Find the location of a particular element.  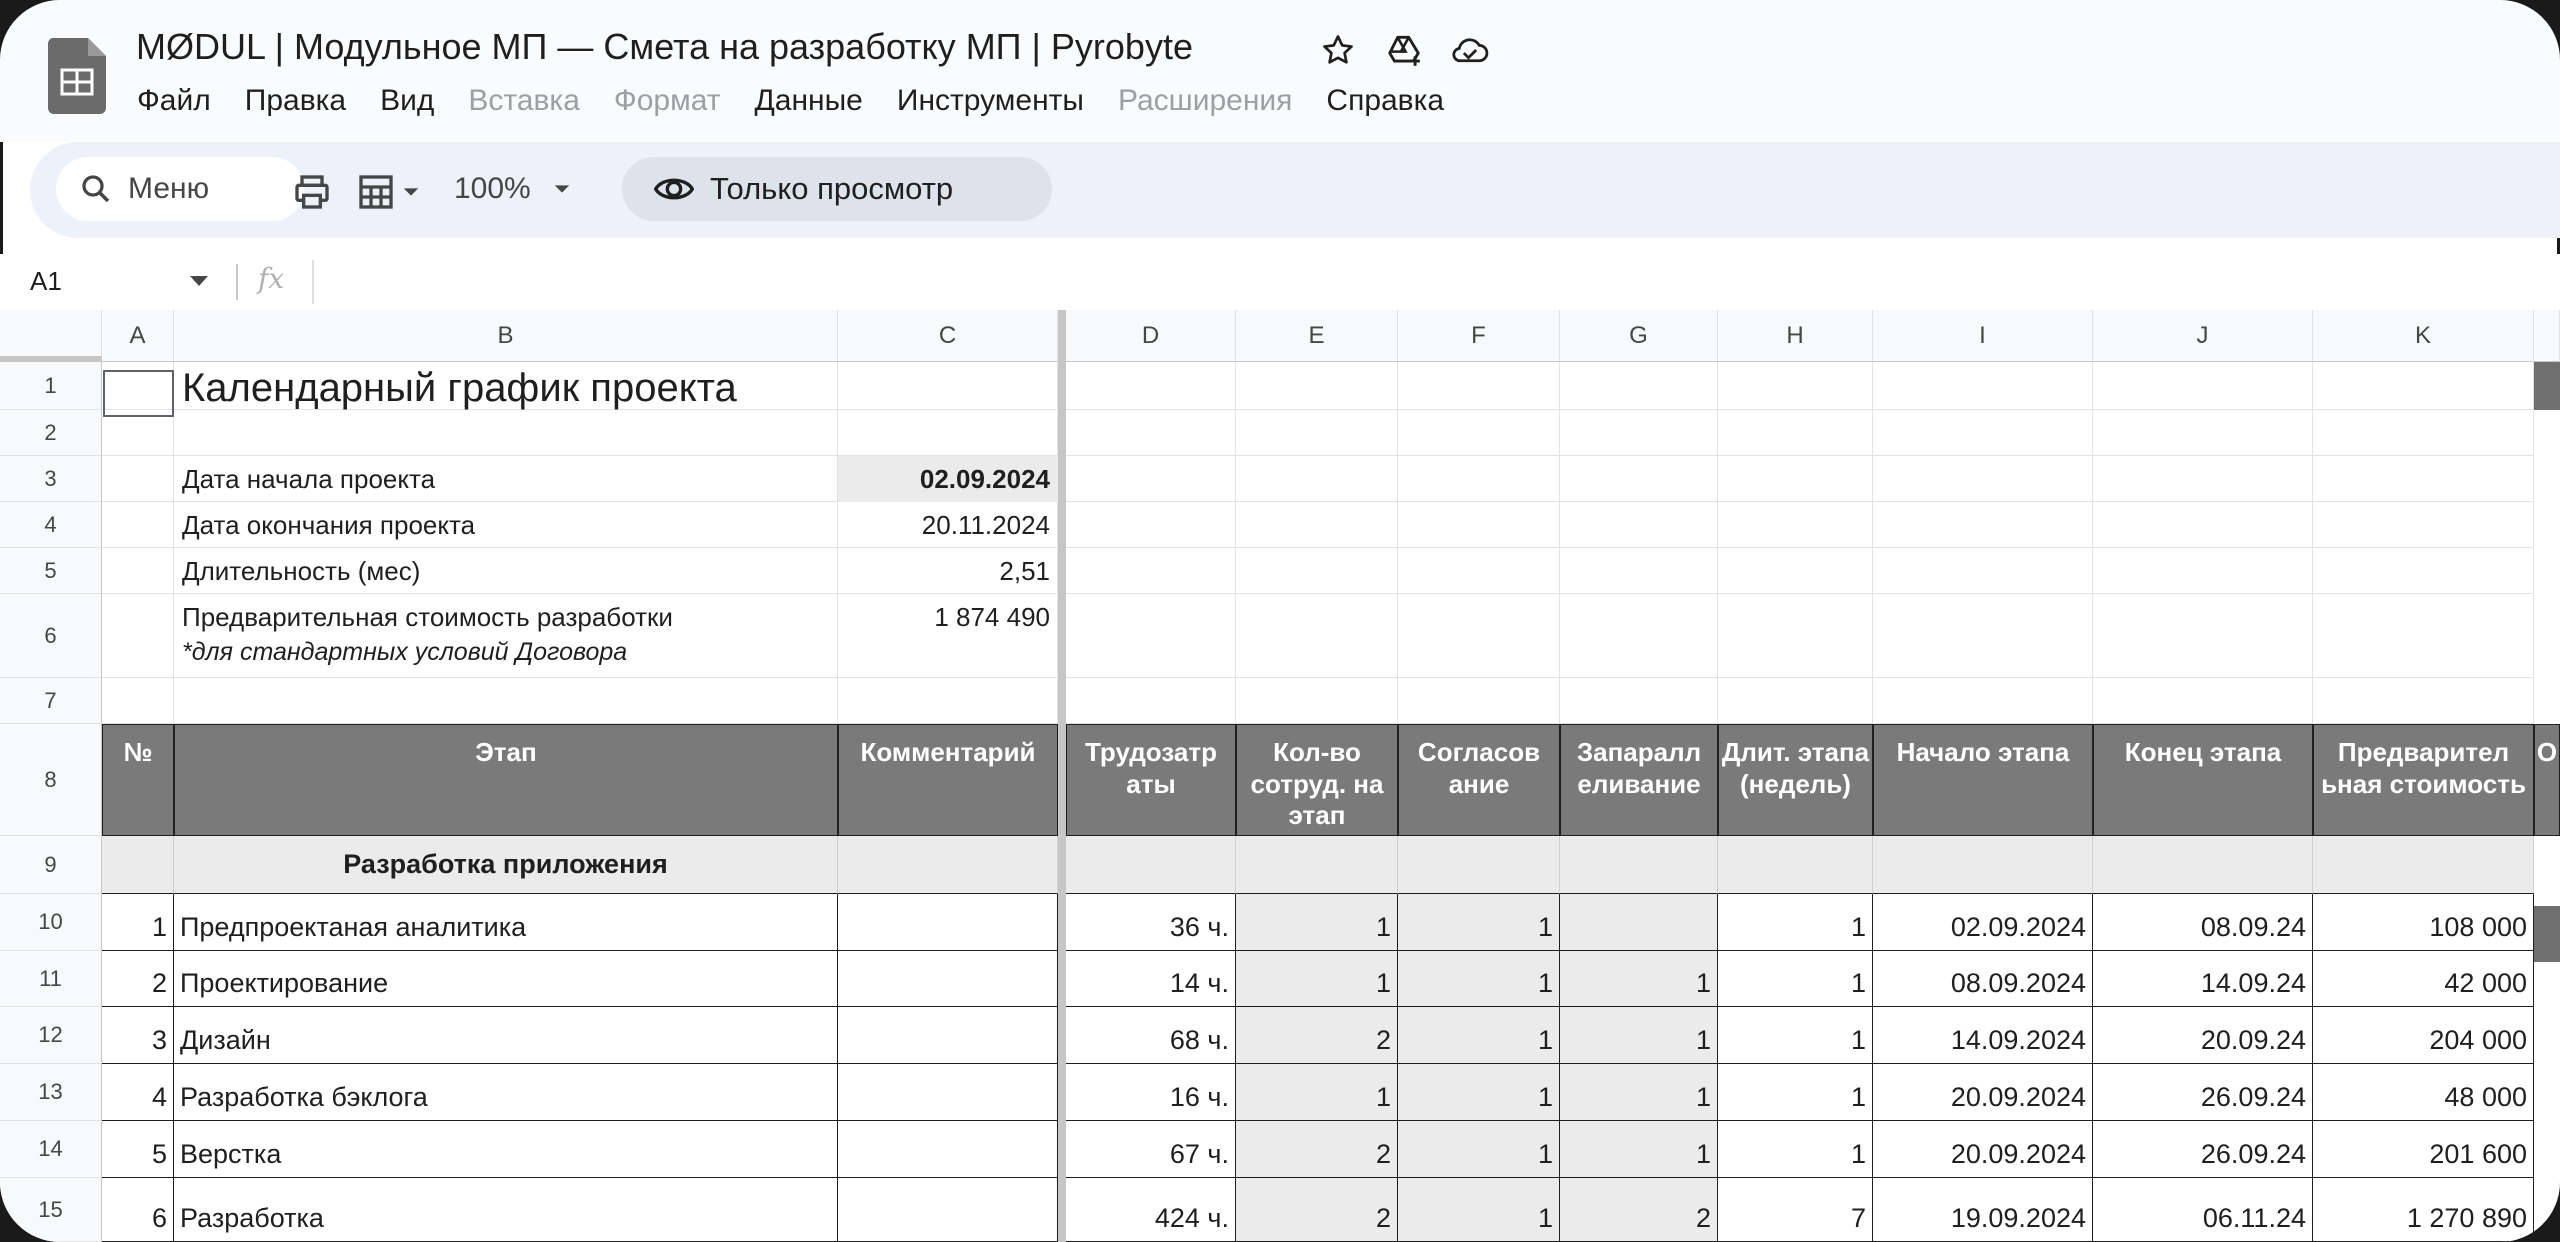

table-header-parallel: Запаралл еливание is located at coordinates (1639, 780).